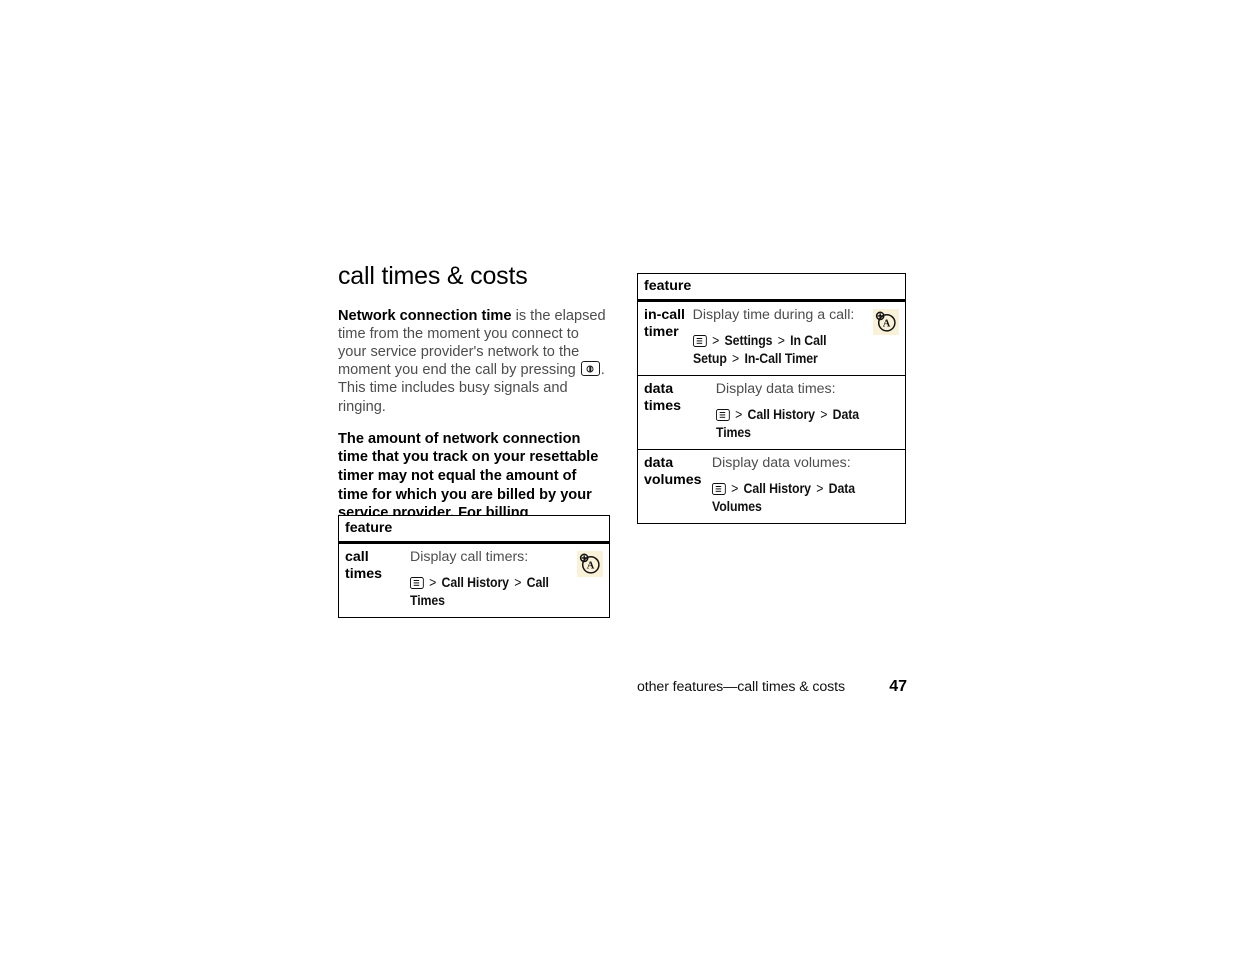  I want to click on feature-description-lead: Display time during a call:, so click(773, 315).